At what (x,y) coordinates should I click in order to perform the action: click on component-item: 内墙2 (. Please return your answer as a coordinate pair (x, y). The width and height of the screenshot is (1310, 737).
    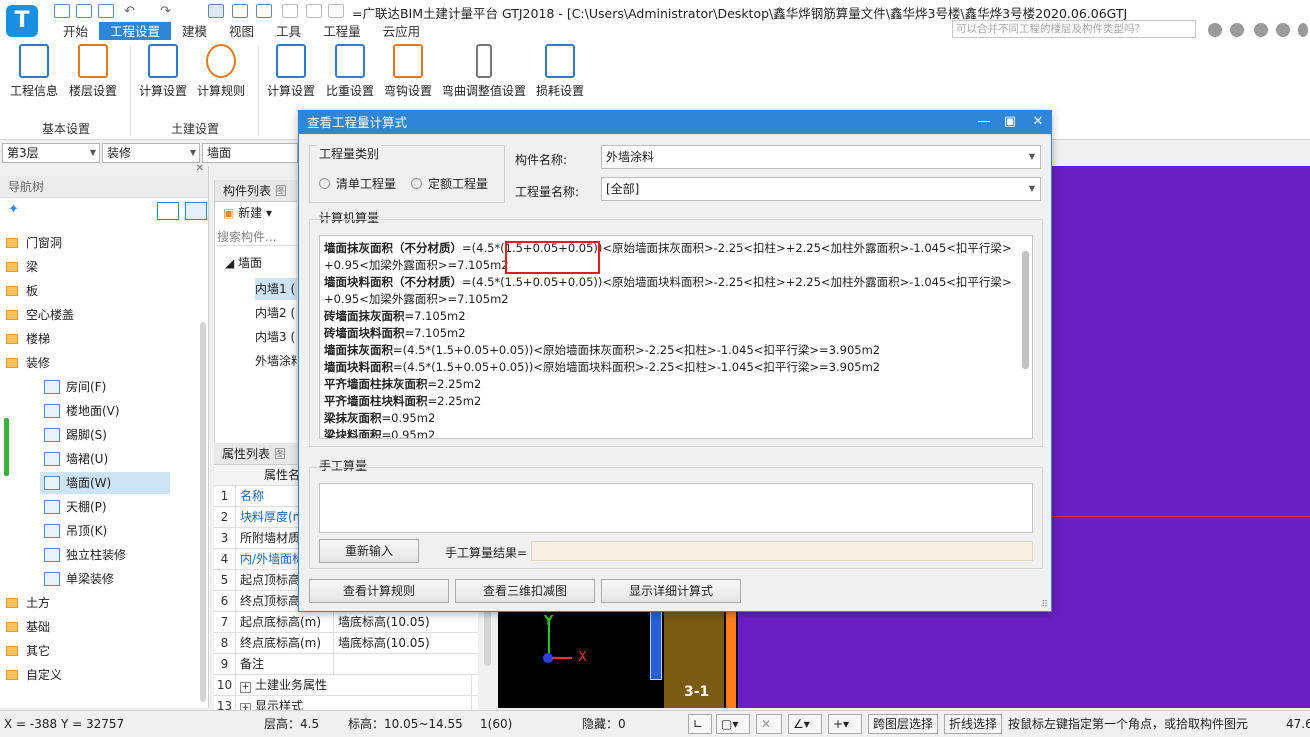
    Looking at the image, I should click on (276, 313).